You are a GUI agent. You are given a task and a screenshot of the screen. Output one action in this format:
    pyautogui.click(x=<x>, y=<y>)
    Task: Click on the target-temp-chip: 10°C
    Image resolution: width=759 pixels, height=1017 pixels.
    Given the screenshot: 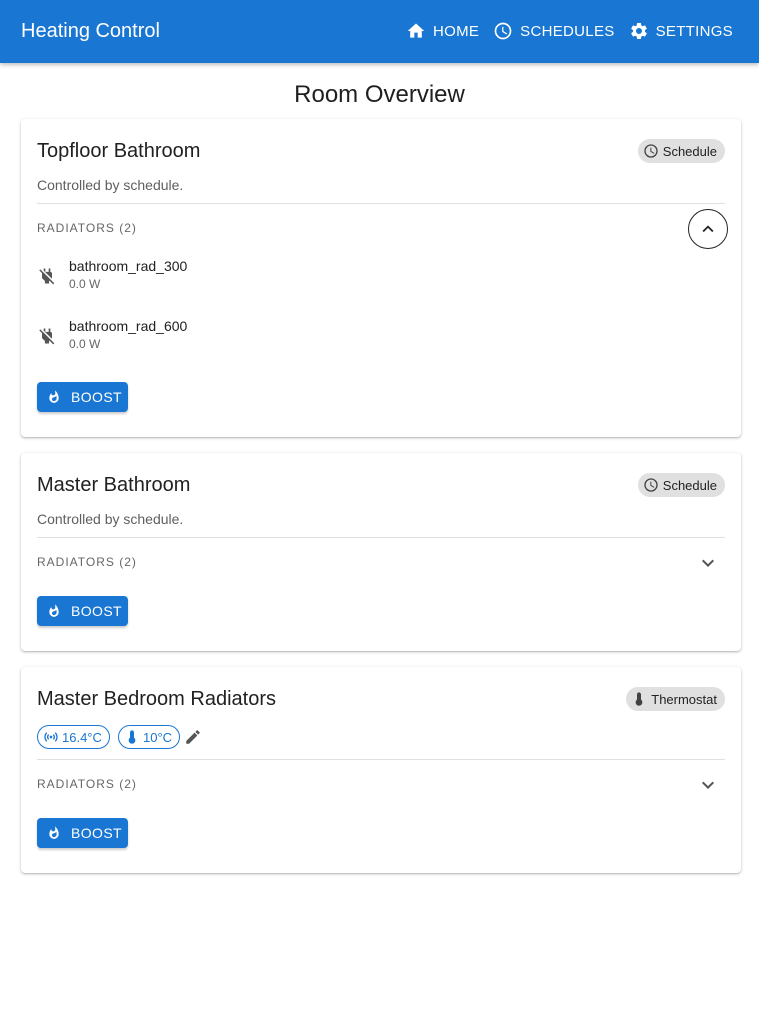 What is the action you would take?
    pyautogui.click(x=149, y=737)
    